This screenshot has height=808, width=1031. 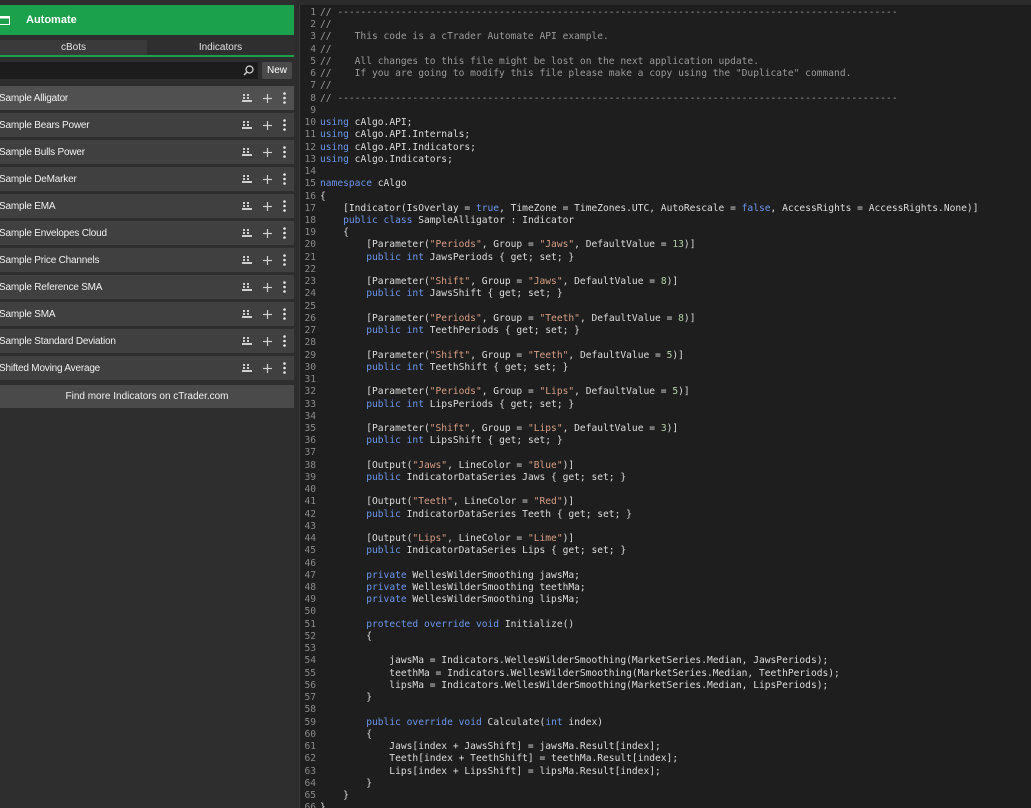 I want to click on line-number: 42, so click(x=310, y=514).